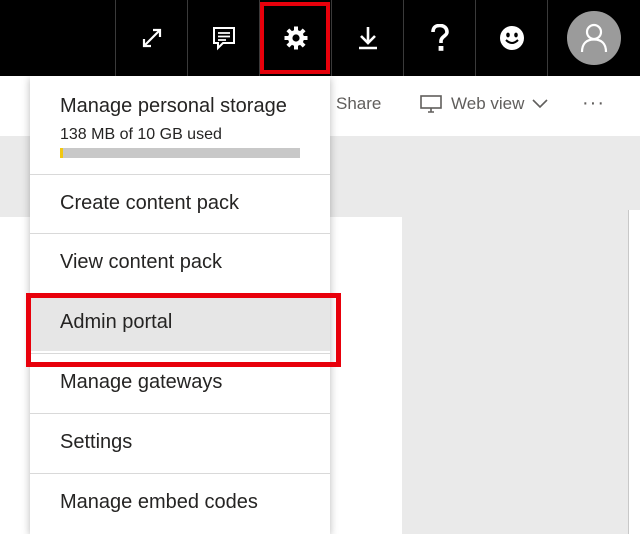  What do you see at coordinates (431, 104) in the screenshot?
I see `monitor-icon` at bounding box center [431, 104].